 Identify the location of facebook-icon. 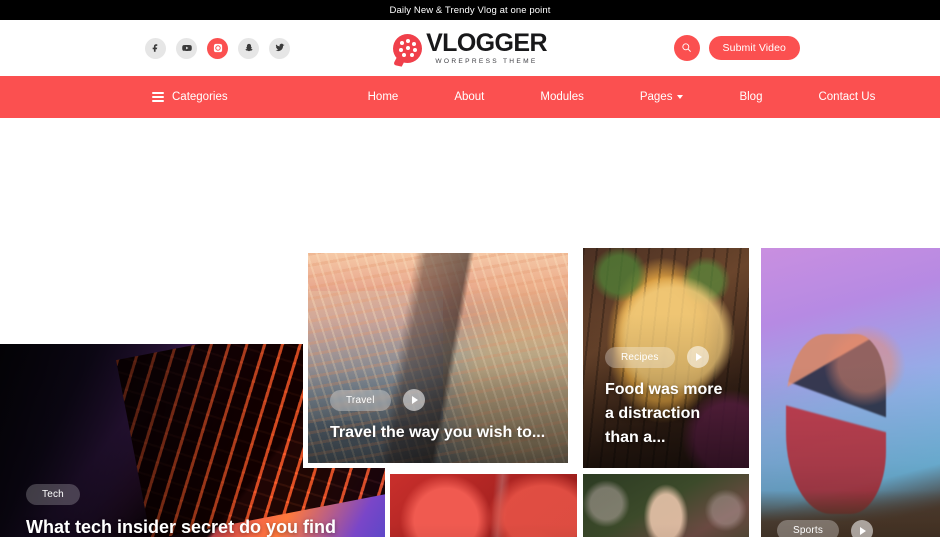
(156, 48).